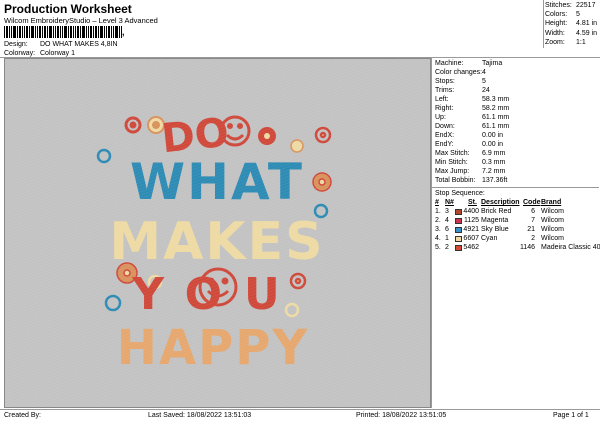 Image resolution: width=600 pixels, height=424 pixels. I want to click on sequence-cell-num: 4., so click(438, 238).